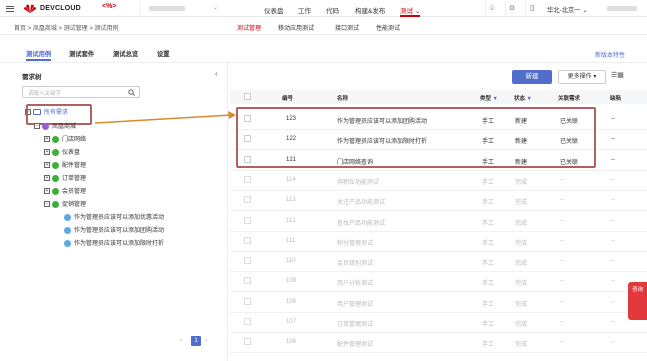  Describe the element at coordinates (637, 301) in the screenshot. I see `consult-button: 咨询` at that location.